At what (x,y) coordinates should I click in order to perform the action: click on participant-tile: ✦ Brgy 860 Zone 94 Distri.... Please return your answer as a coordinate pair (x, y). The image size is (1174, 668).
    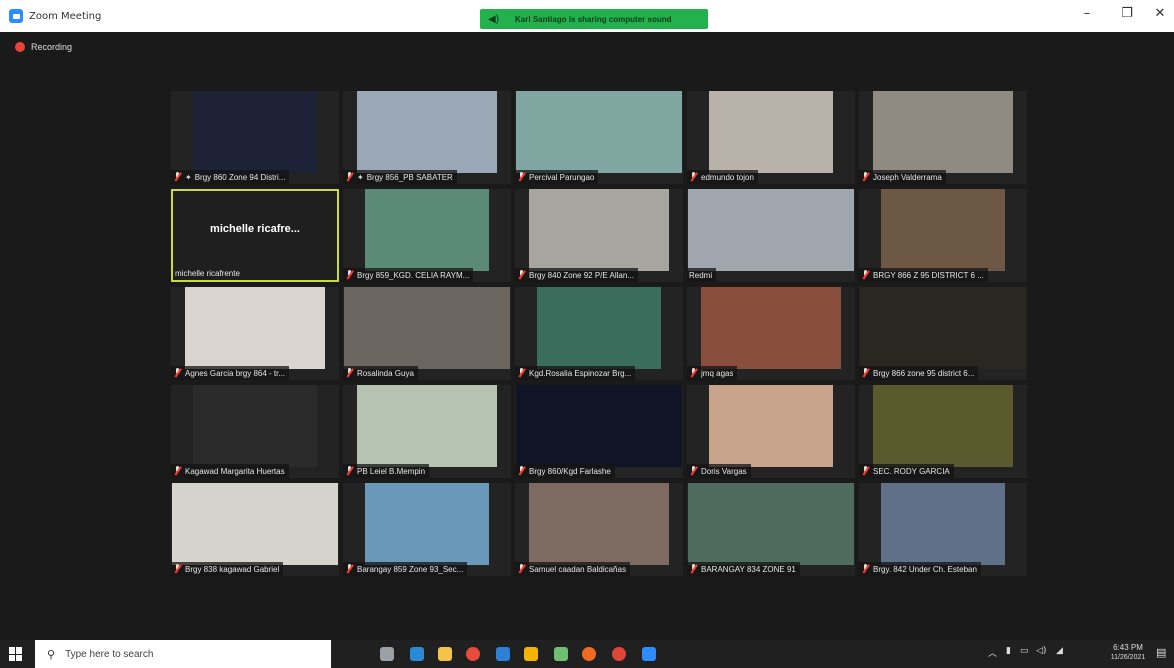
    Looking at the image, I should click on (255, 137).